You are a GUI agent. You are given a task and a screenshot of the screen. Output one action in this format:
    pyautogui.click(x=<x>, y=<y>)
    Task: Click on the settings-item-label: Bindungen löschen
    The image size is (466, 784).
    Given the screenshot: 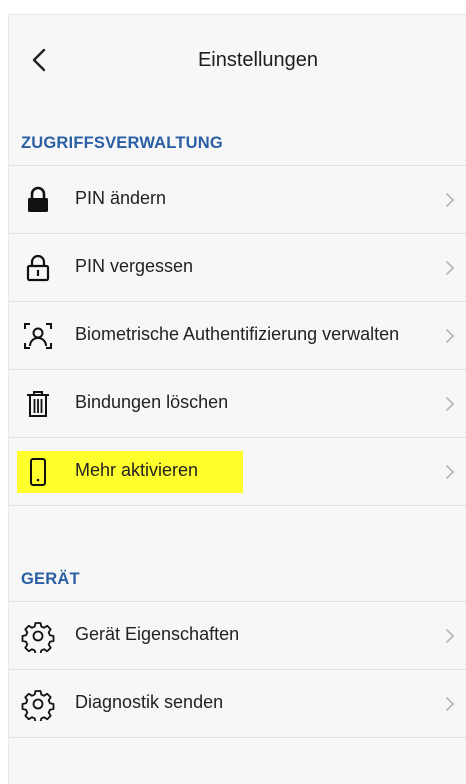 What is the action you would take?
    pyautogui.click(x=152, y=402)
    